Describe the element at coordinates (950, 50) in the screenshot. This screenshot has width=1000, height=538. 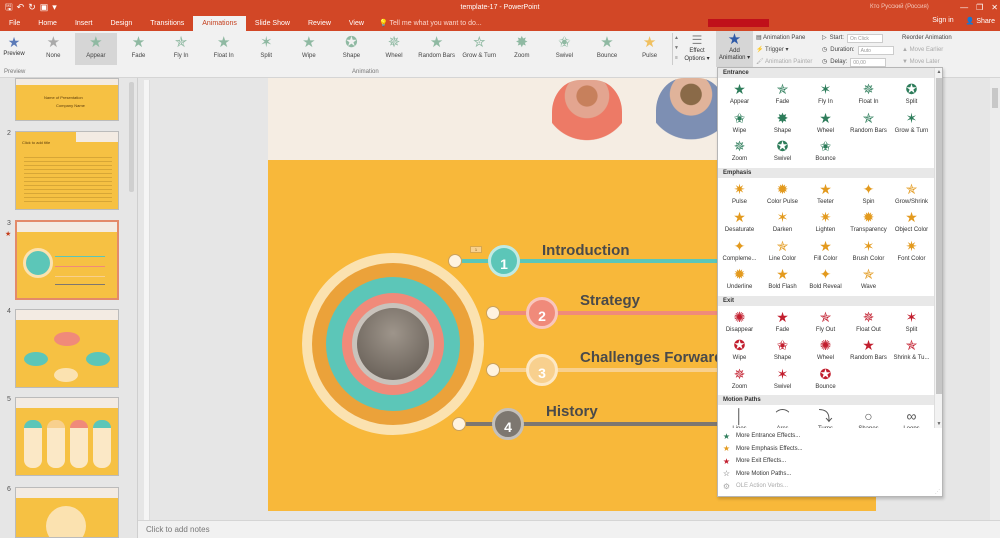
I see `move-earlier-button: ▲ Move Earlier` at that location.